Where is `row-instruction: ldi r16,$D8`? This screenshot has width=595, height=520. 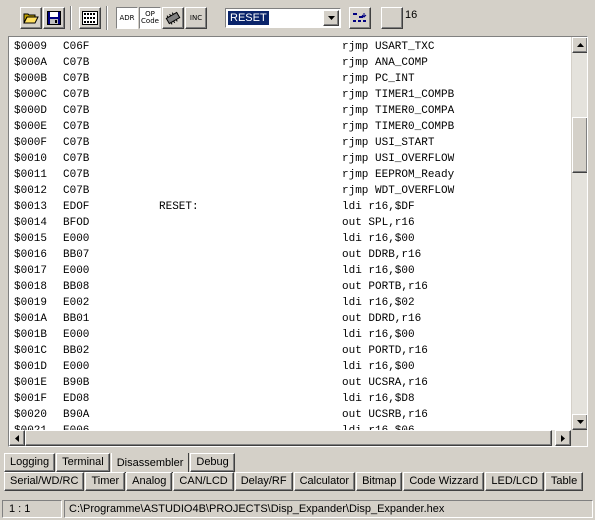
row-instruction: ldi r16,$D8 is located at coordinates (378, 399).